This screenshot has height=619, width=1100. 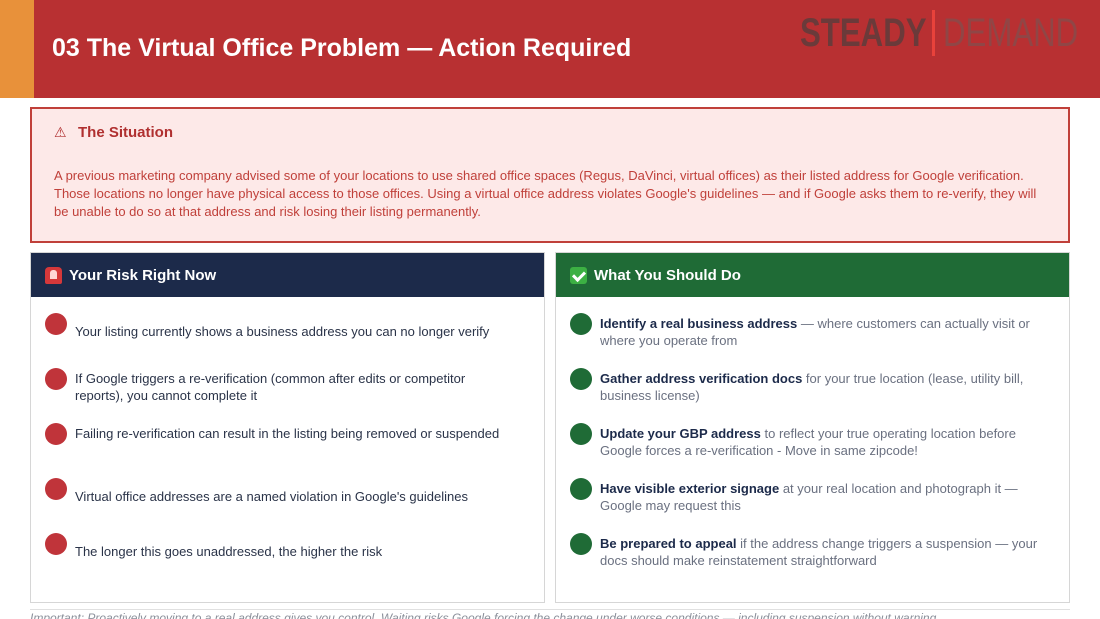 What do you see at coordinates (812, 275) in the screenshot?
I see `actions-panel-header: What You Should Do` at bounding box center [812, 275].